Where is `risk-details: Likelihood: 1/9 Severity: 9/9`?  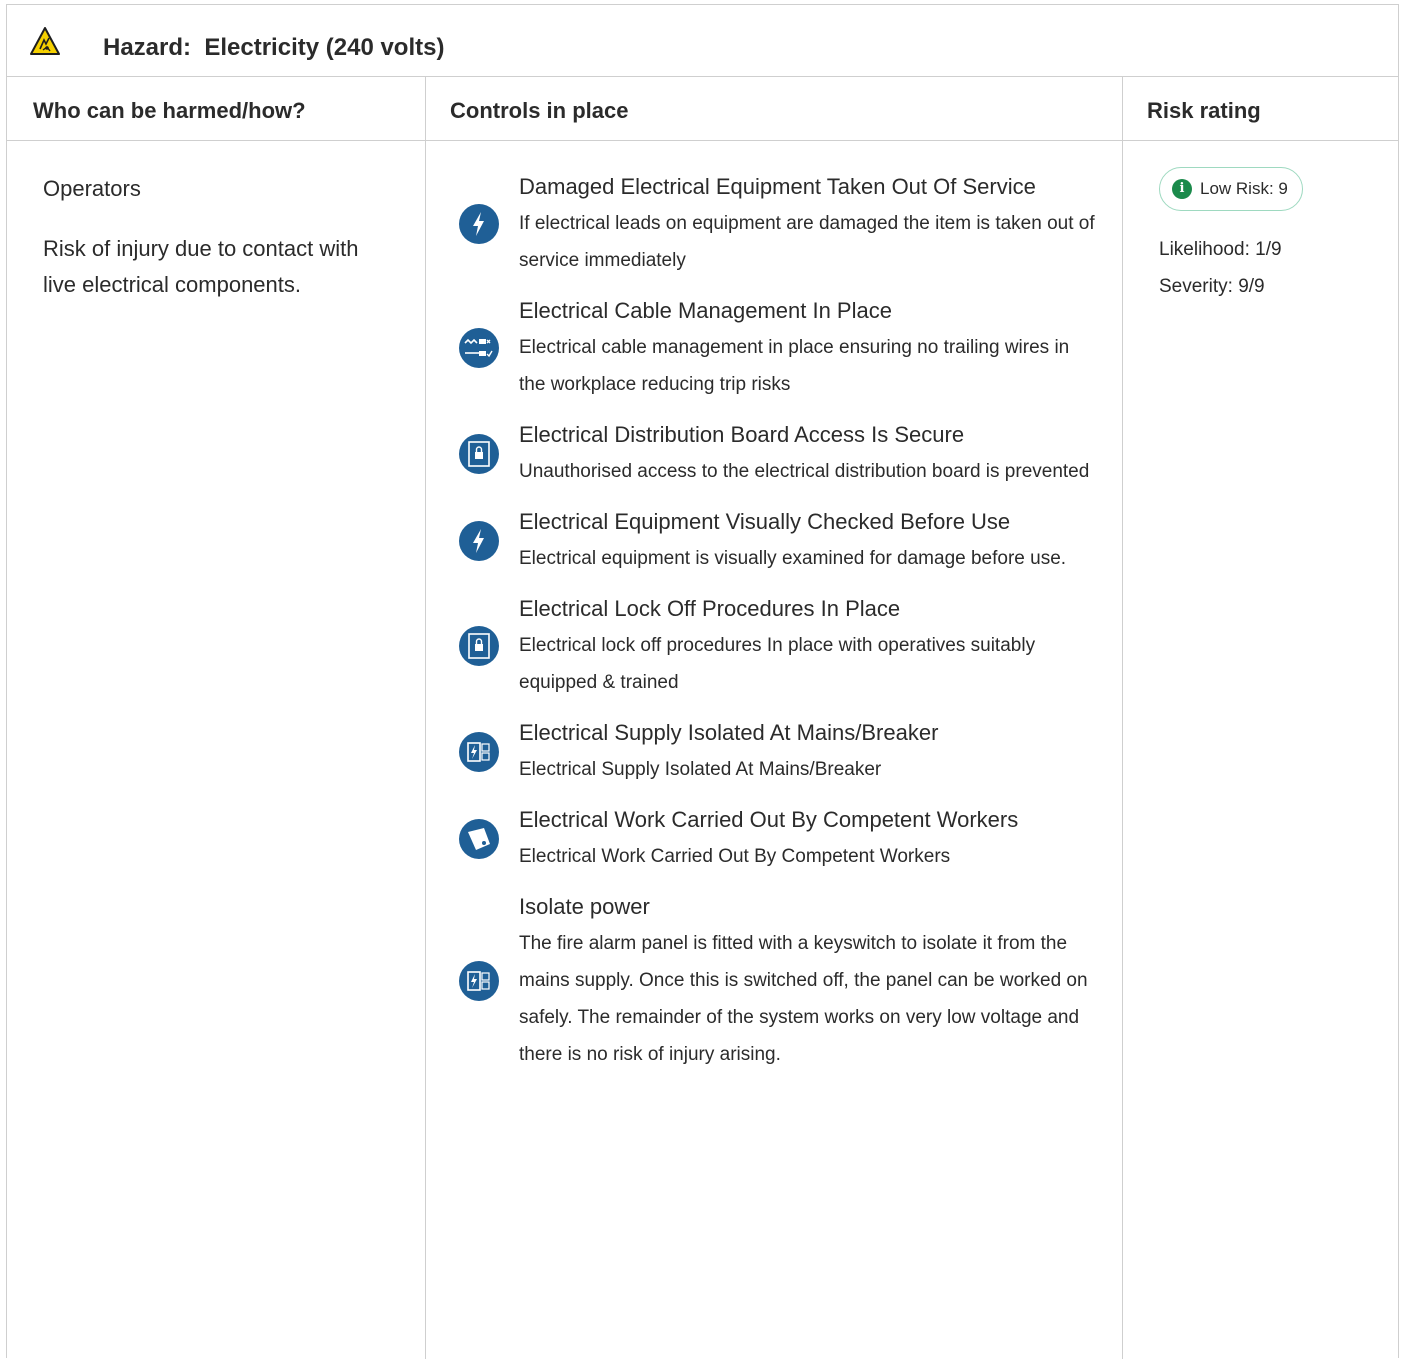 risk-details: Likelihood: 1/9 Severity: 9/9 is located at coordinates (1269, 268).